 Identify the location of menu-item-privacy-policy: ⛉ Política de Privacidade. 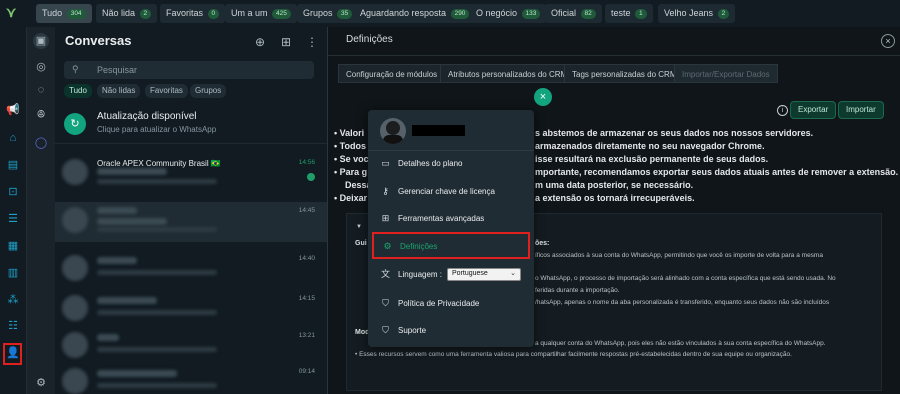
(451, 304).